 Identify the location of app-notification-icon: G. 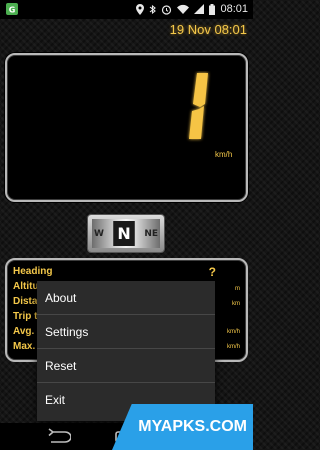
(12, 9).